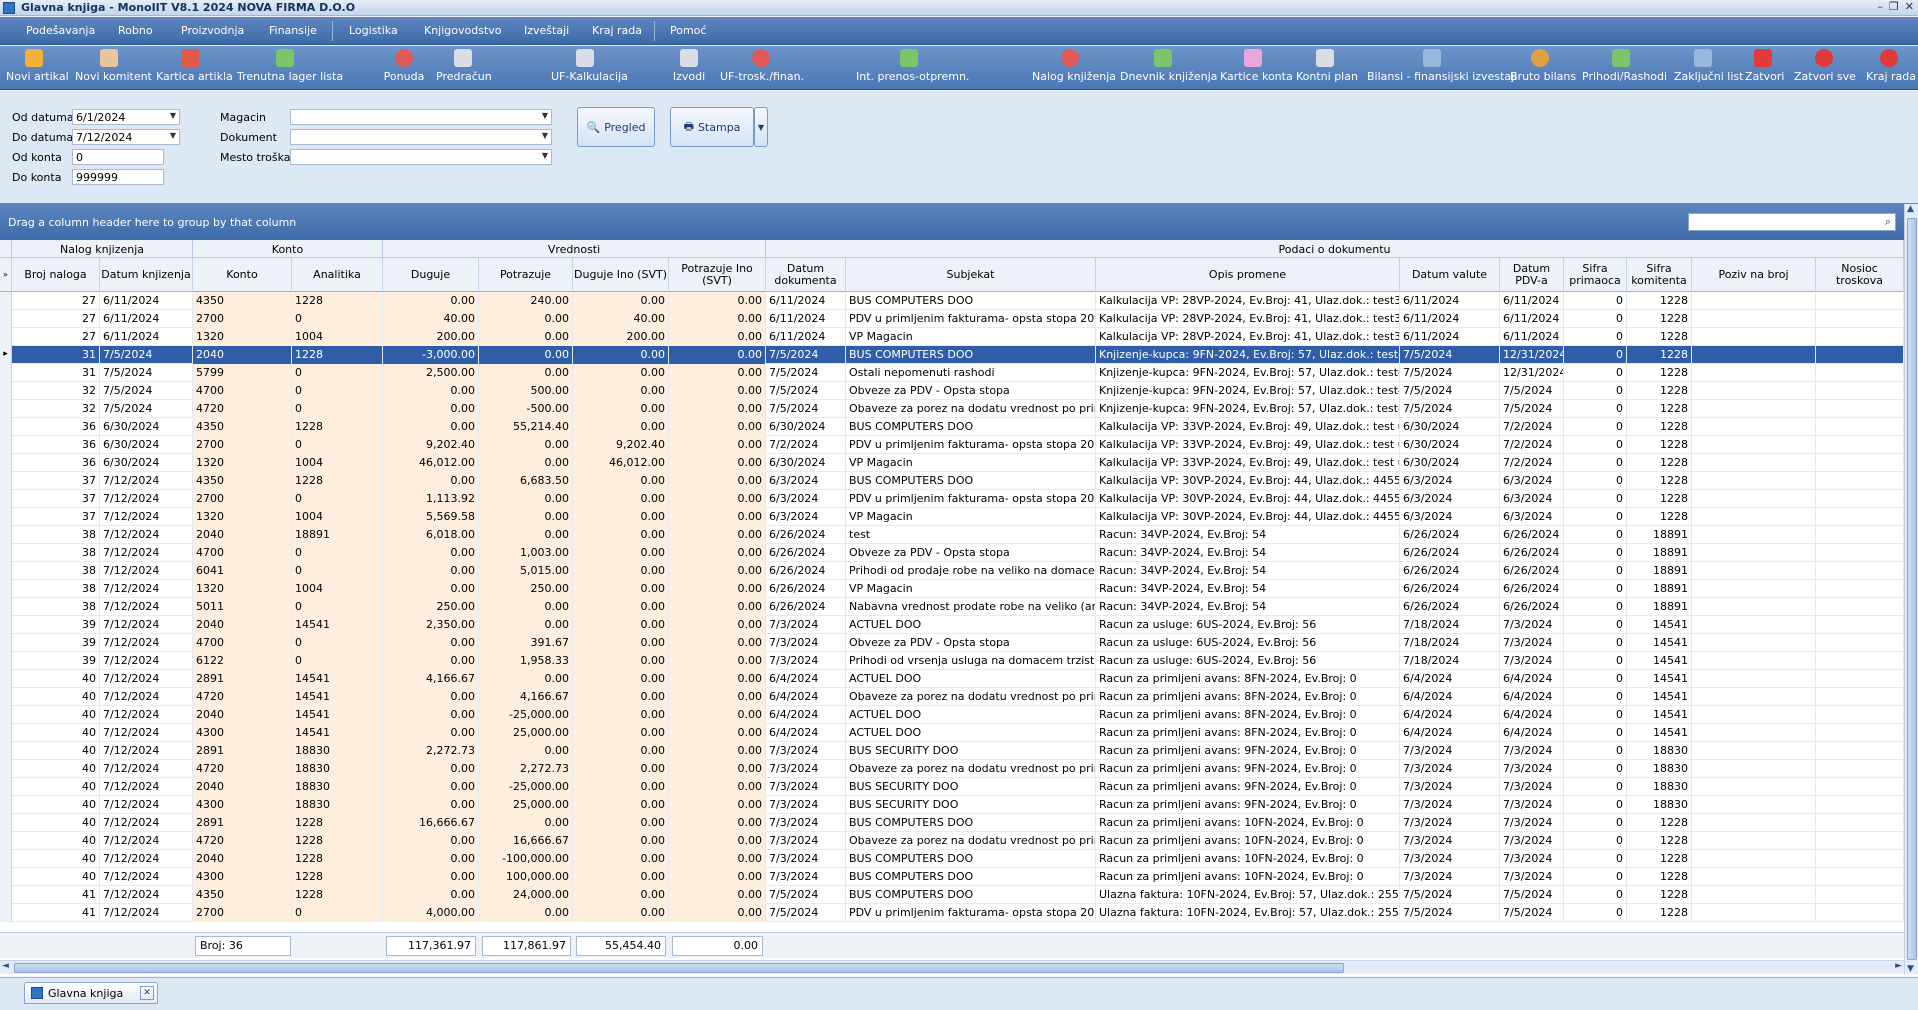 The height and width of the screenshot is (1010, 1918). Describe the element at coordinates (1659, 275) in the screenshot. I see `col-sifra-komitenta: Sifra komitenta` at that location.